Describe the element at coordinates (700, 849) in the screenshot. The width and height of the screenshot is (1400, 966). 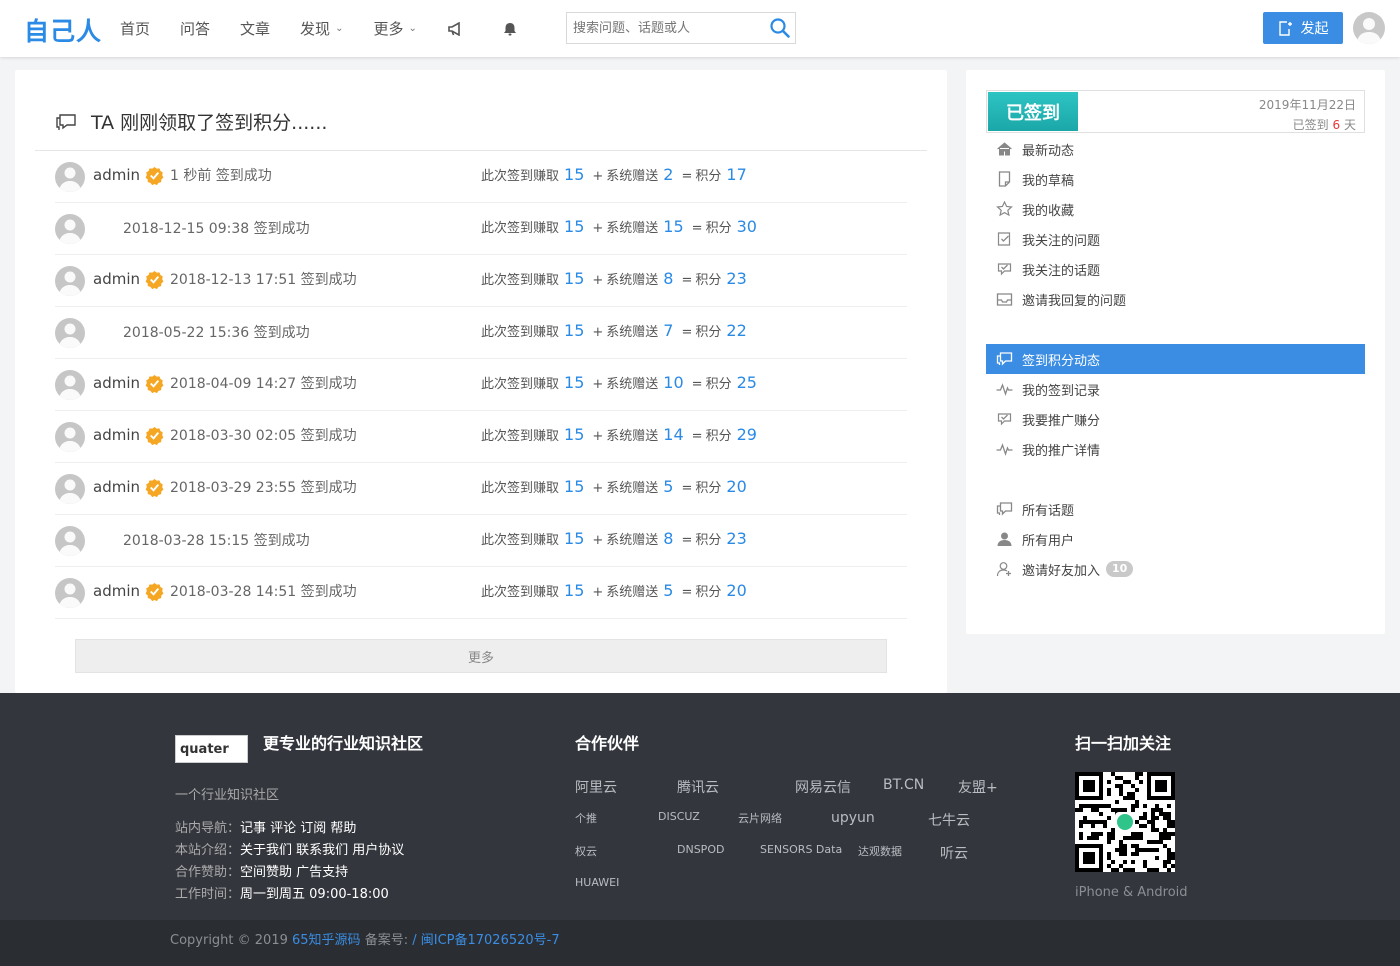
I see `partner-logo: DNSPOD` at that location.